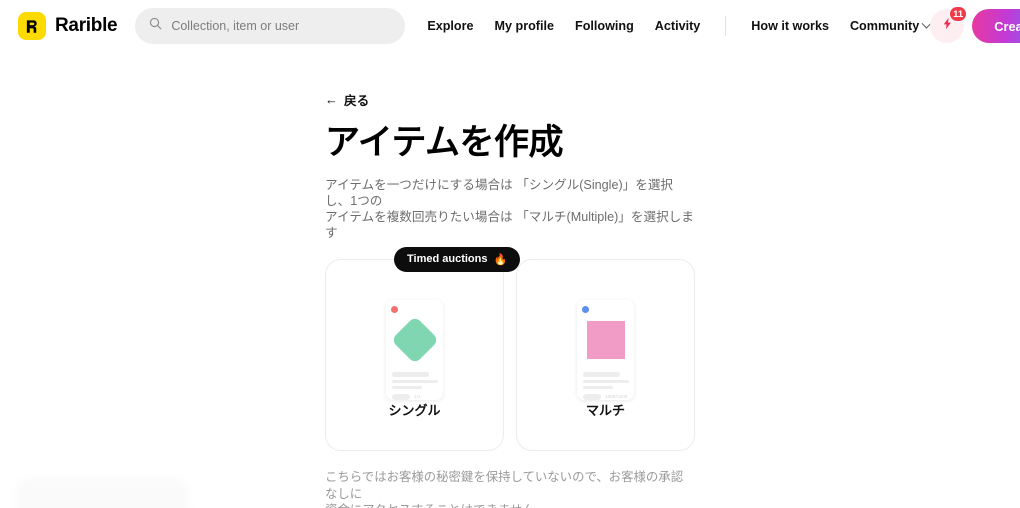  What do you see at coordinates (32, 26) in the screenshot?
I see `rarible-r-logo-icon` at bounding box center [32, 26].